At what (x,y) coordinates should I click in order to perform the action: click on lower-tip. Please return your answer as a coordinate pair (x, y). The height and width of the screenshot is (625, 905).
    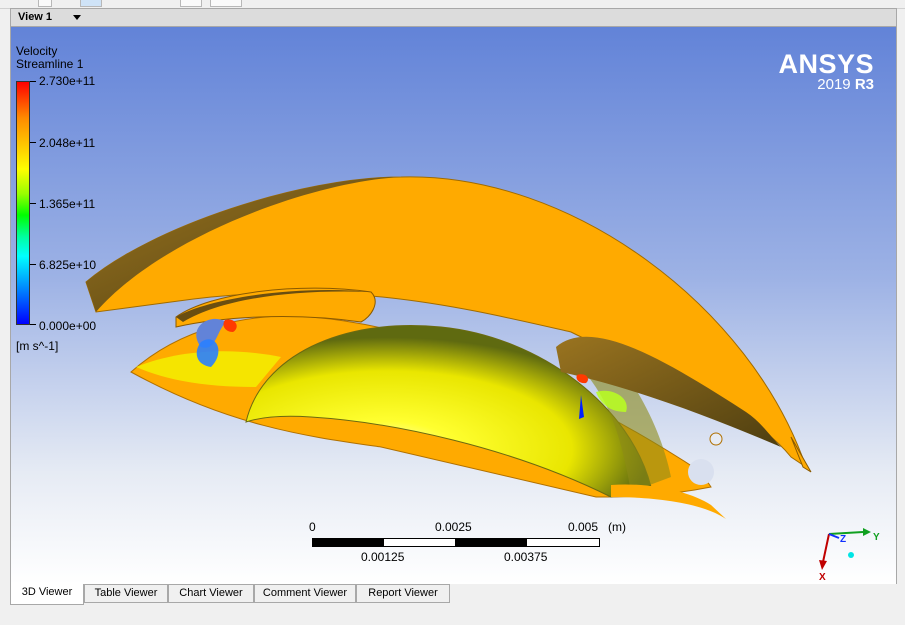
    Looking at the image, I should click on (668, 501).